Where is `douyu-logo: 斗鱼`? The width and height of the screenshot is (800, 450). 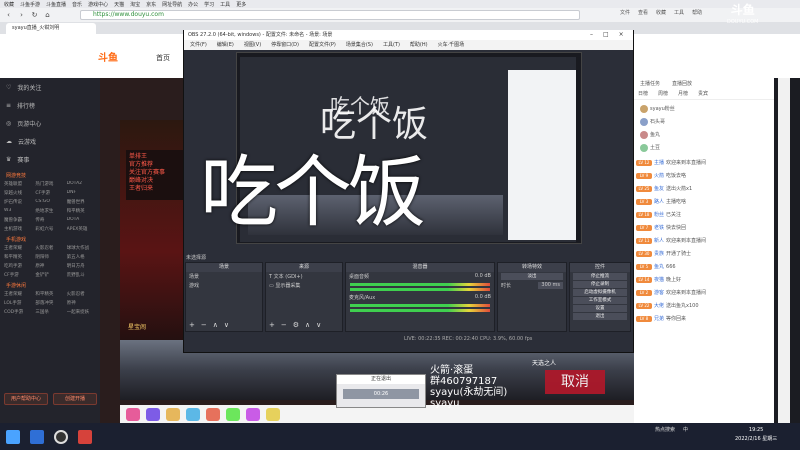 douyu-logo: 斗鱼 is located at coordinates (108, 56).